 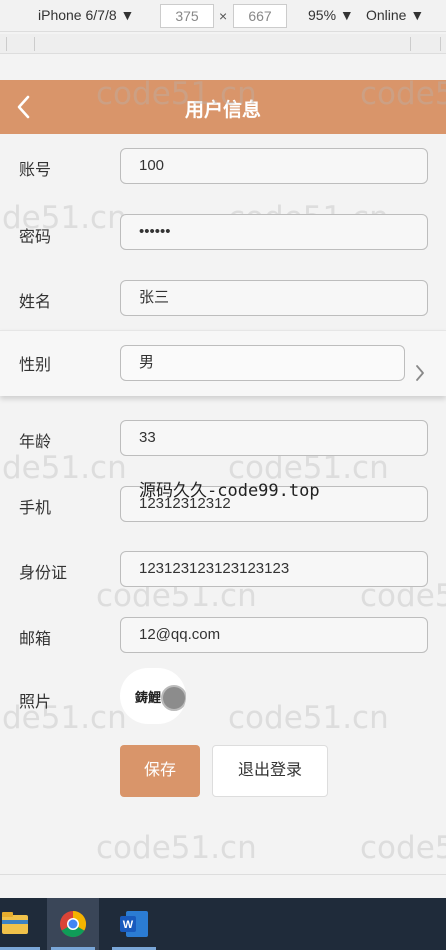 What do you see at coordinates (35, 639) in the screenshot?
I see `email-label: 邮箱` at bounding box center [35, 639].